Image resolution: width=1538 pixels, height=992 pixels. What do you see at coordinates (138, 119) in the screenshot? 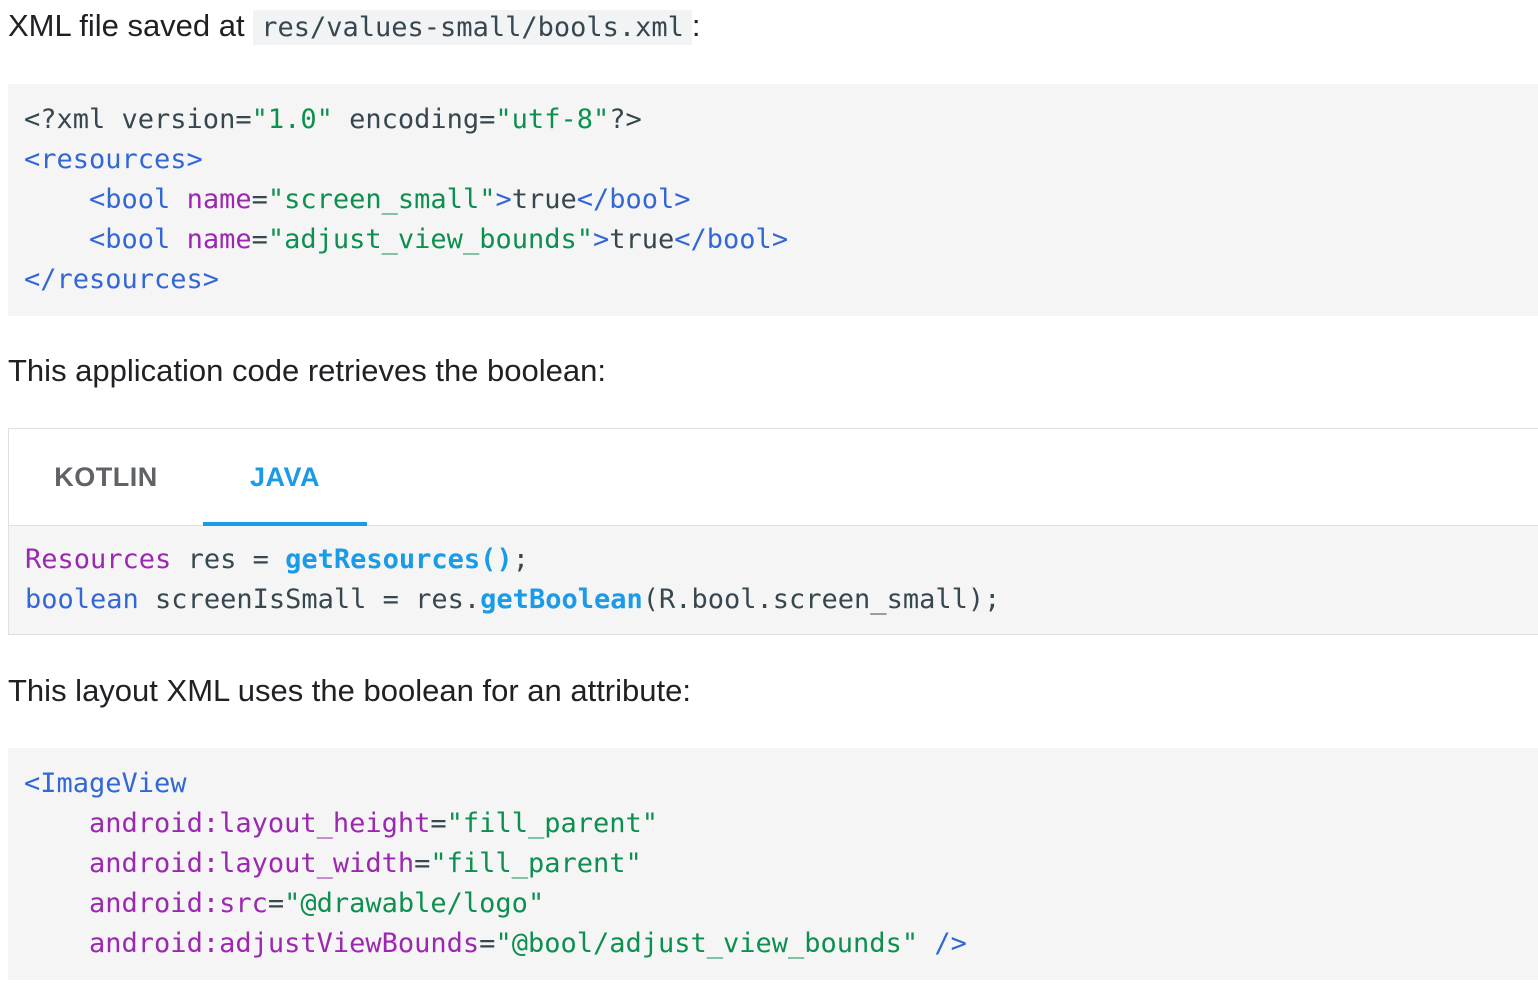
I see `code-token-plain: <?xml version=` at bounding box center [138, 119].